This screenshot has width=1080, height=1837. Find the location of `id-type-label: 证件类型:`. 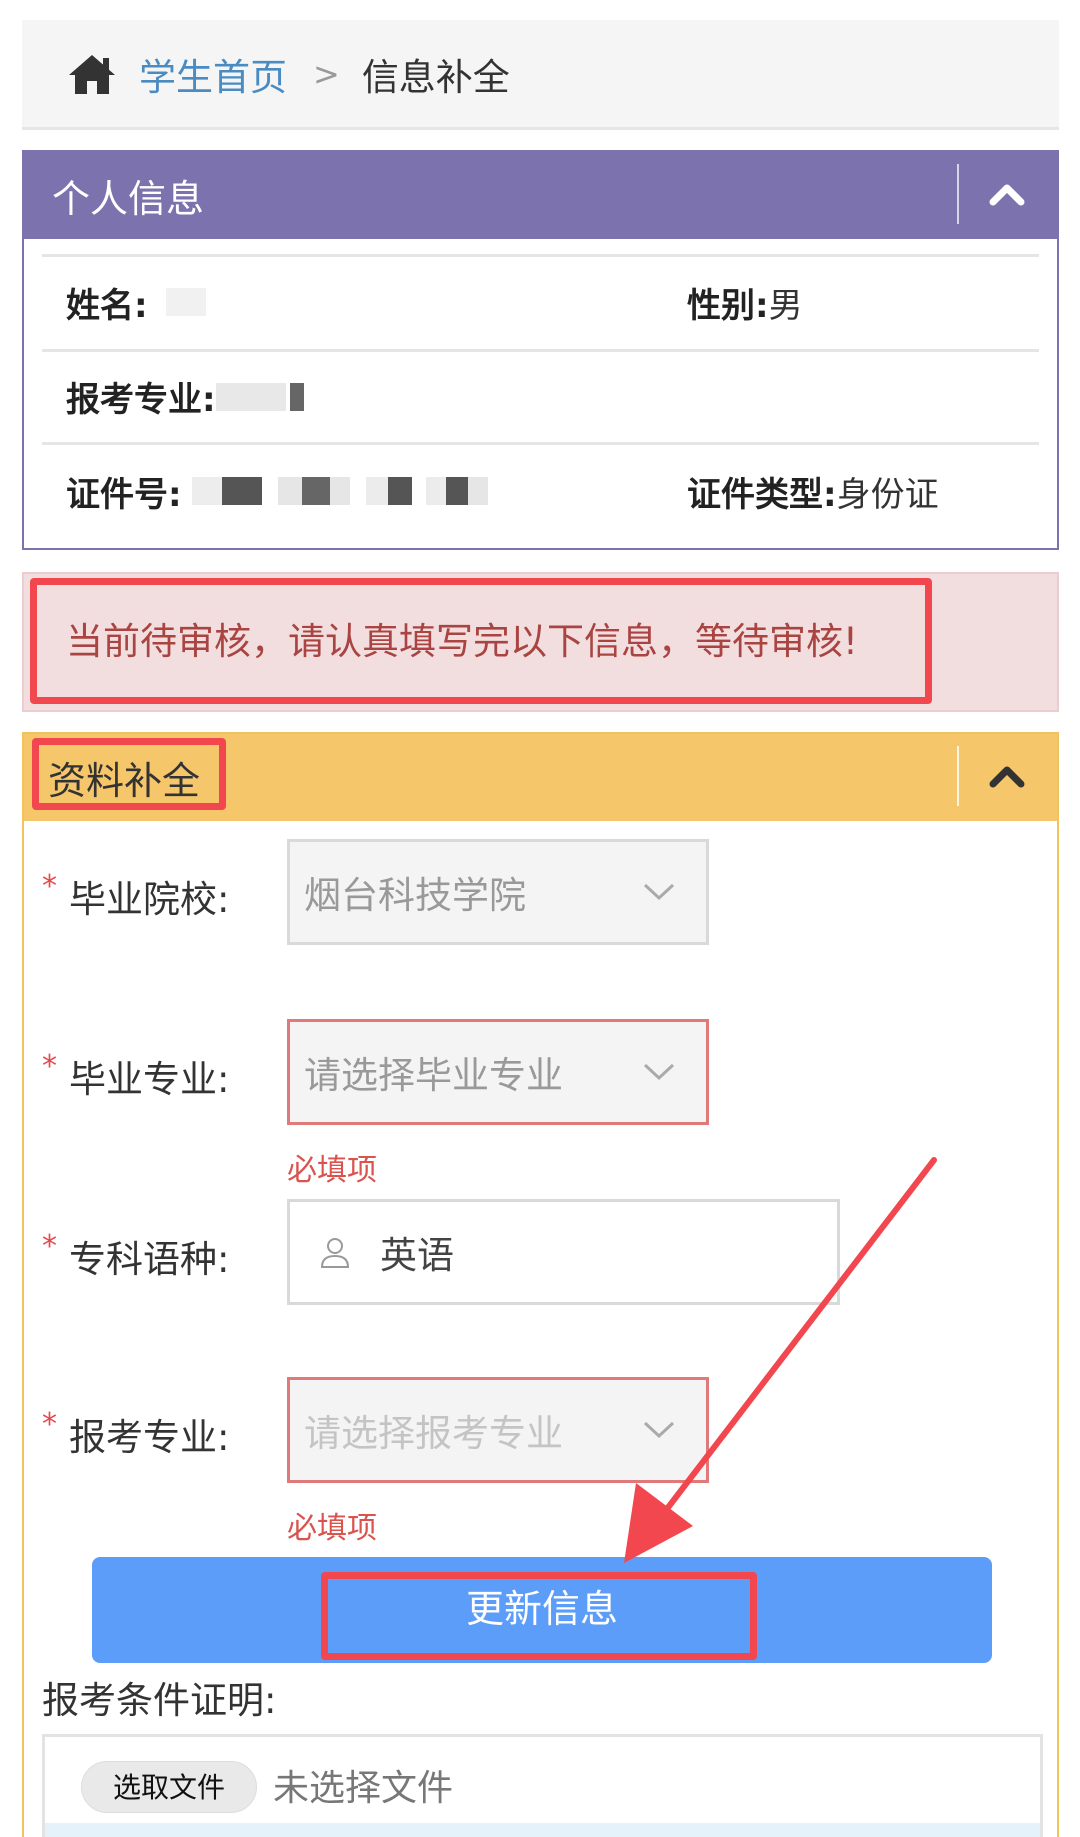

id-type-label: 证件类型: is located at coordinates (762, 494).